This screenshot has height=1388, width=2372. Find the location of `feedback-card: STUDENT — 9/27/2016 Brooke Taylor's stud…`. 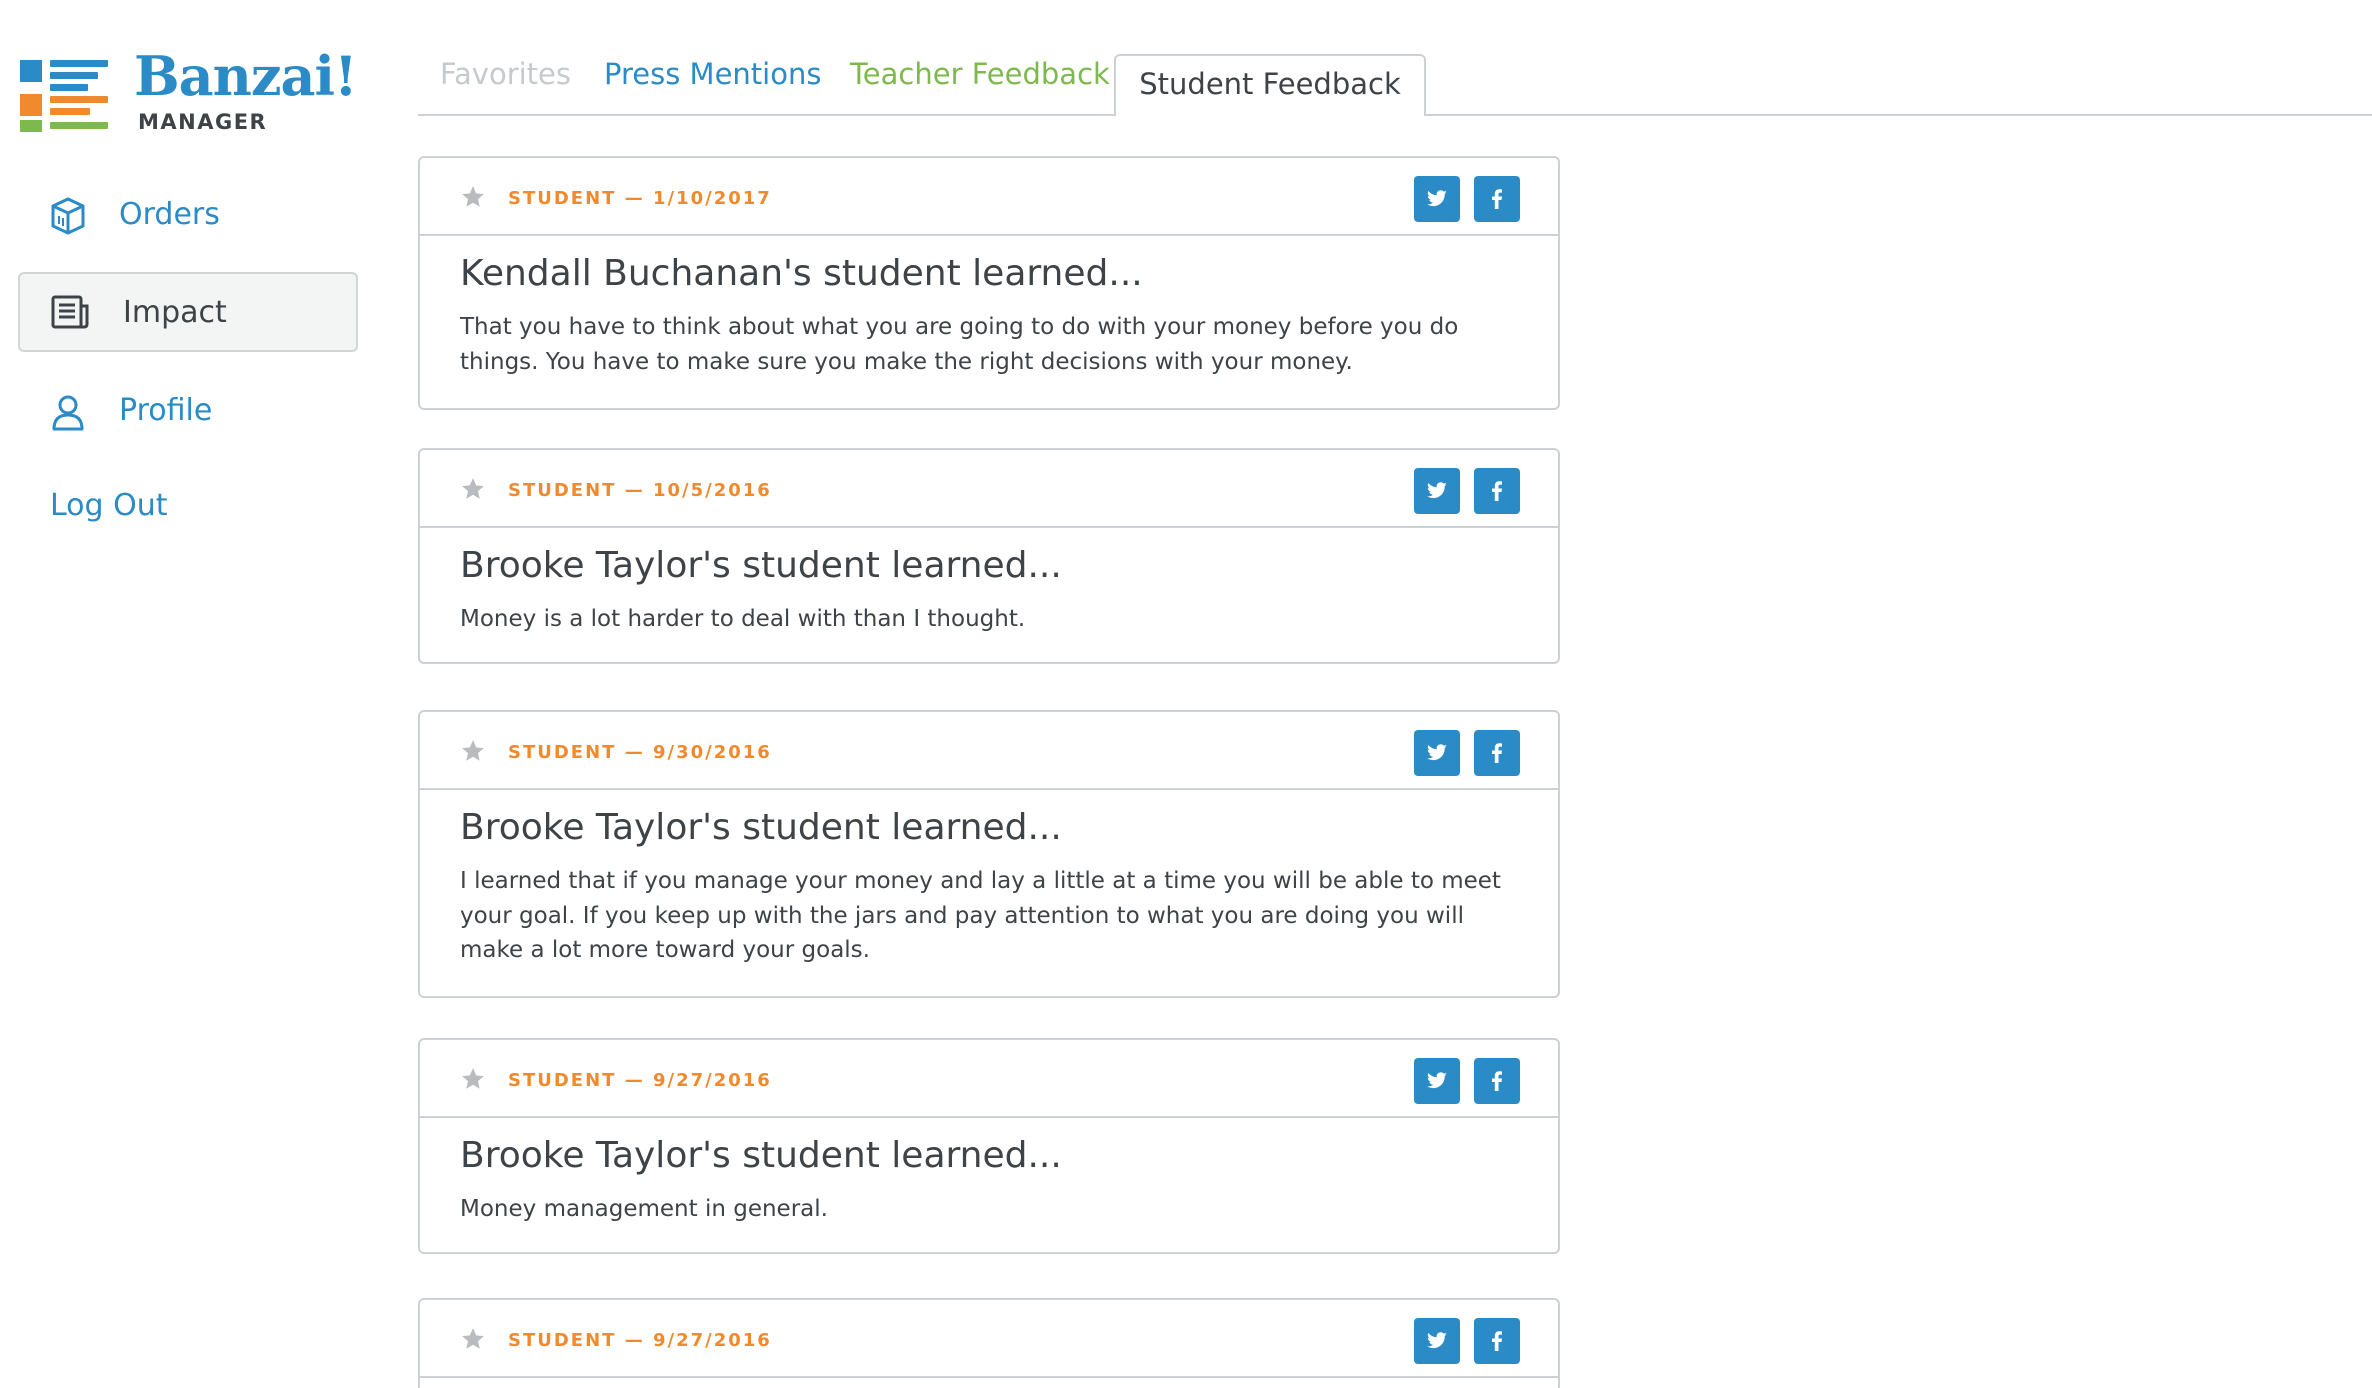

feedback-card: STUDENT — 9/27/2016 Brooke Taylor's stud… is located at coordinates (989, 1146).